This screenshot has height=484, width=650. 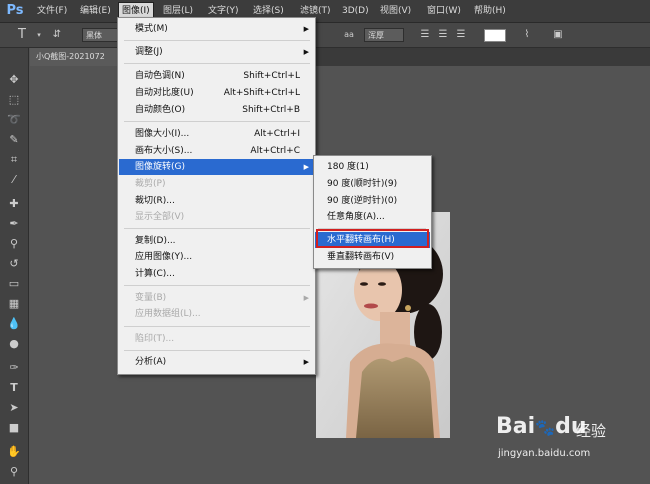 What do you see at coordinates (216, 134) in the screenshot?
I see `menu-item-image-size: 图像大小(I)... Alt+Ctrl+I` at bounding box center [216, 134].